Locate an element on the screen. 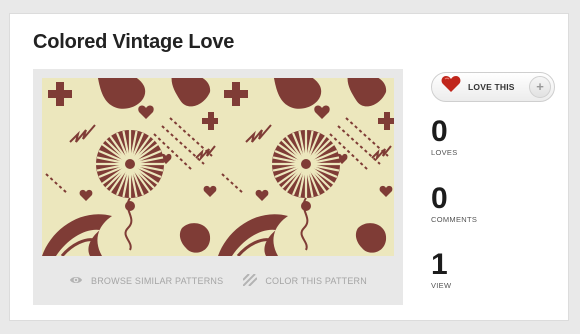  loves-count: 0 is located at coordinates (439, 131).